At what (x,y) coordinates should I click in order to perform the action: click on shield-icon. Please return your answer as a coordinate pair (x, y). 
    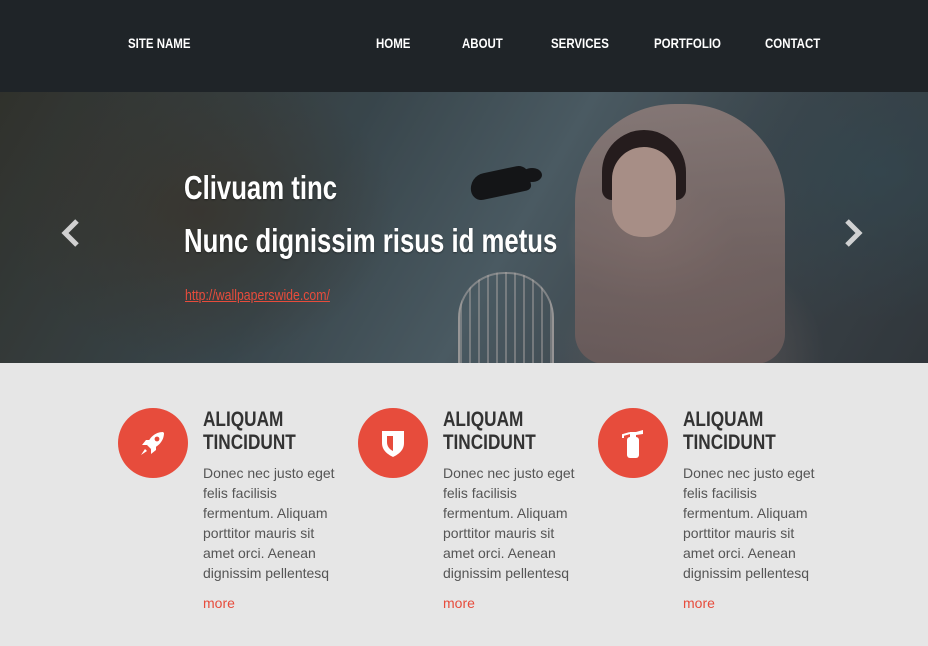
    Looking at the image, I should click on (393, 443).